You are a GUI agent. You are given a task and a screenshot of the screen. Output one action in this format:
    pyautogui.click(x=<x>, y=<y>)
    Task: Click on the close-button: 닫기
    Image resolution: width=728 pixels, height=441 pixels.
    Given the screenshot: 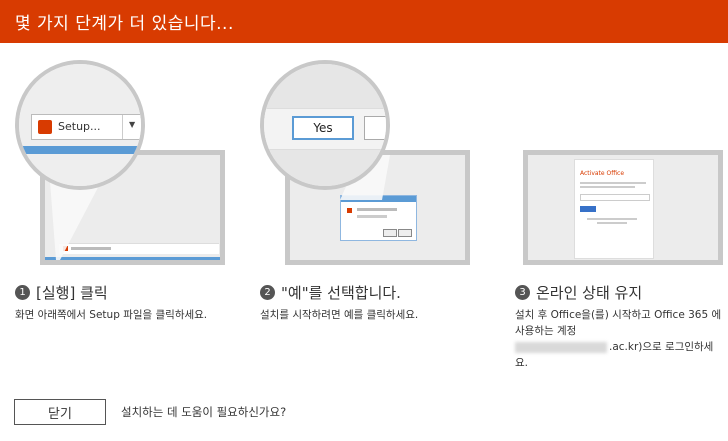 What is the action you would take?
    pyautogui.click(x=60, y=412)
    